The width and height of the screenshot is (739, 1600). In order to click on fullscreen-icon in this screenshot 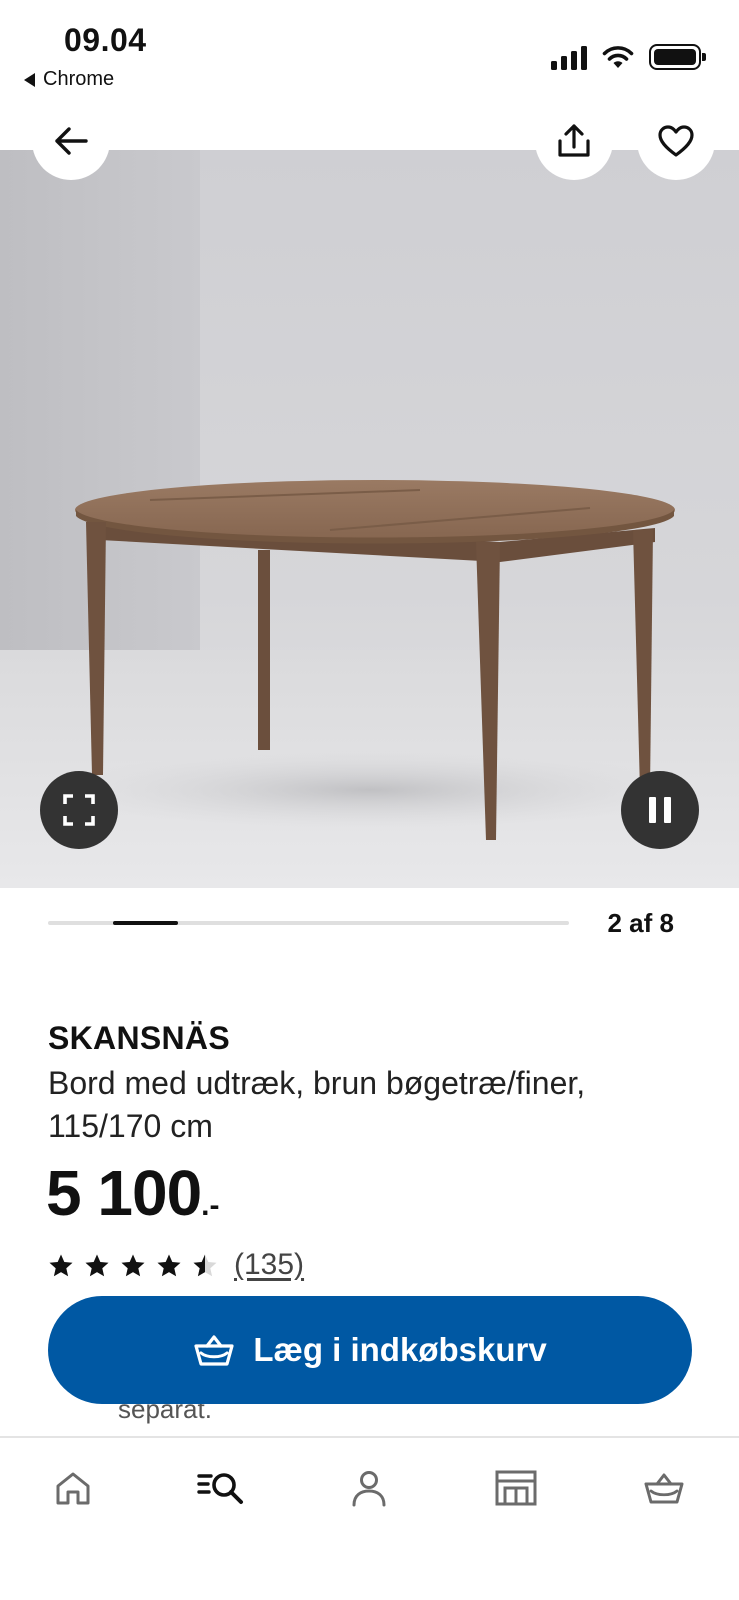, I will do `click(79, 810)`.